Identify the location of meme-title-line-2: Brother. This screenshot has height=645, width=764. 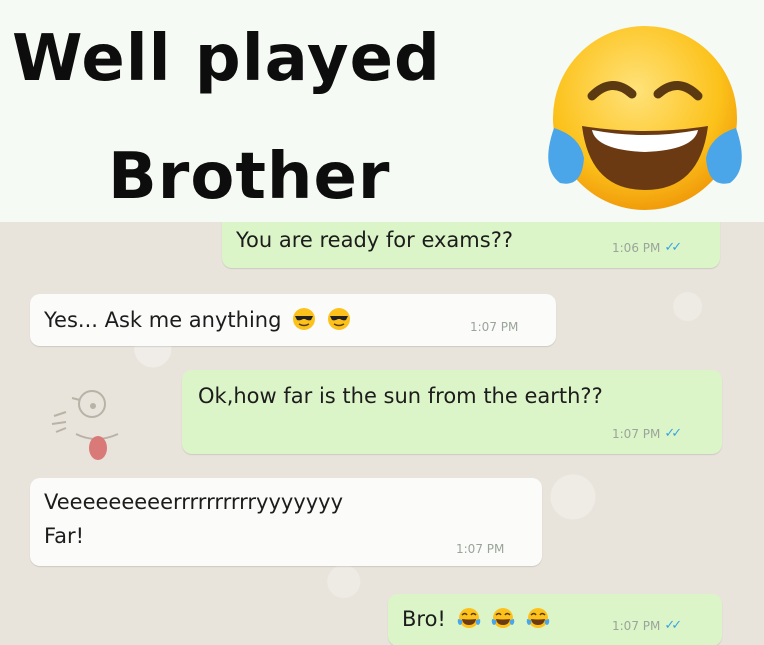
(249, 177).